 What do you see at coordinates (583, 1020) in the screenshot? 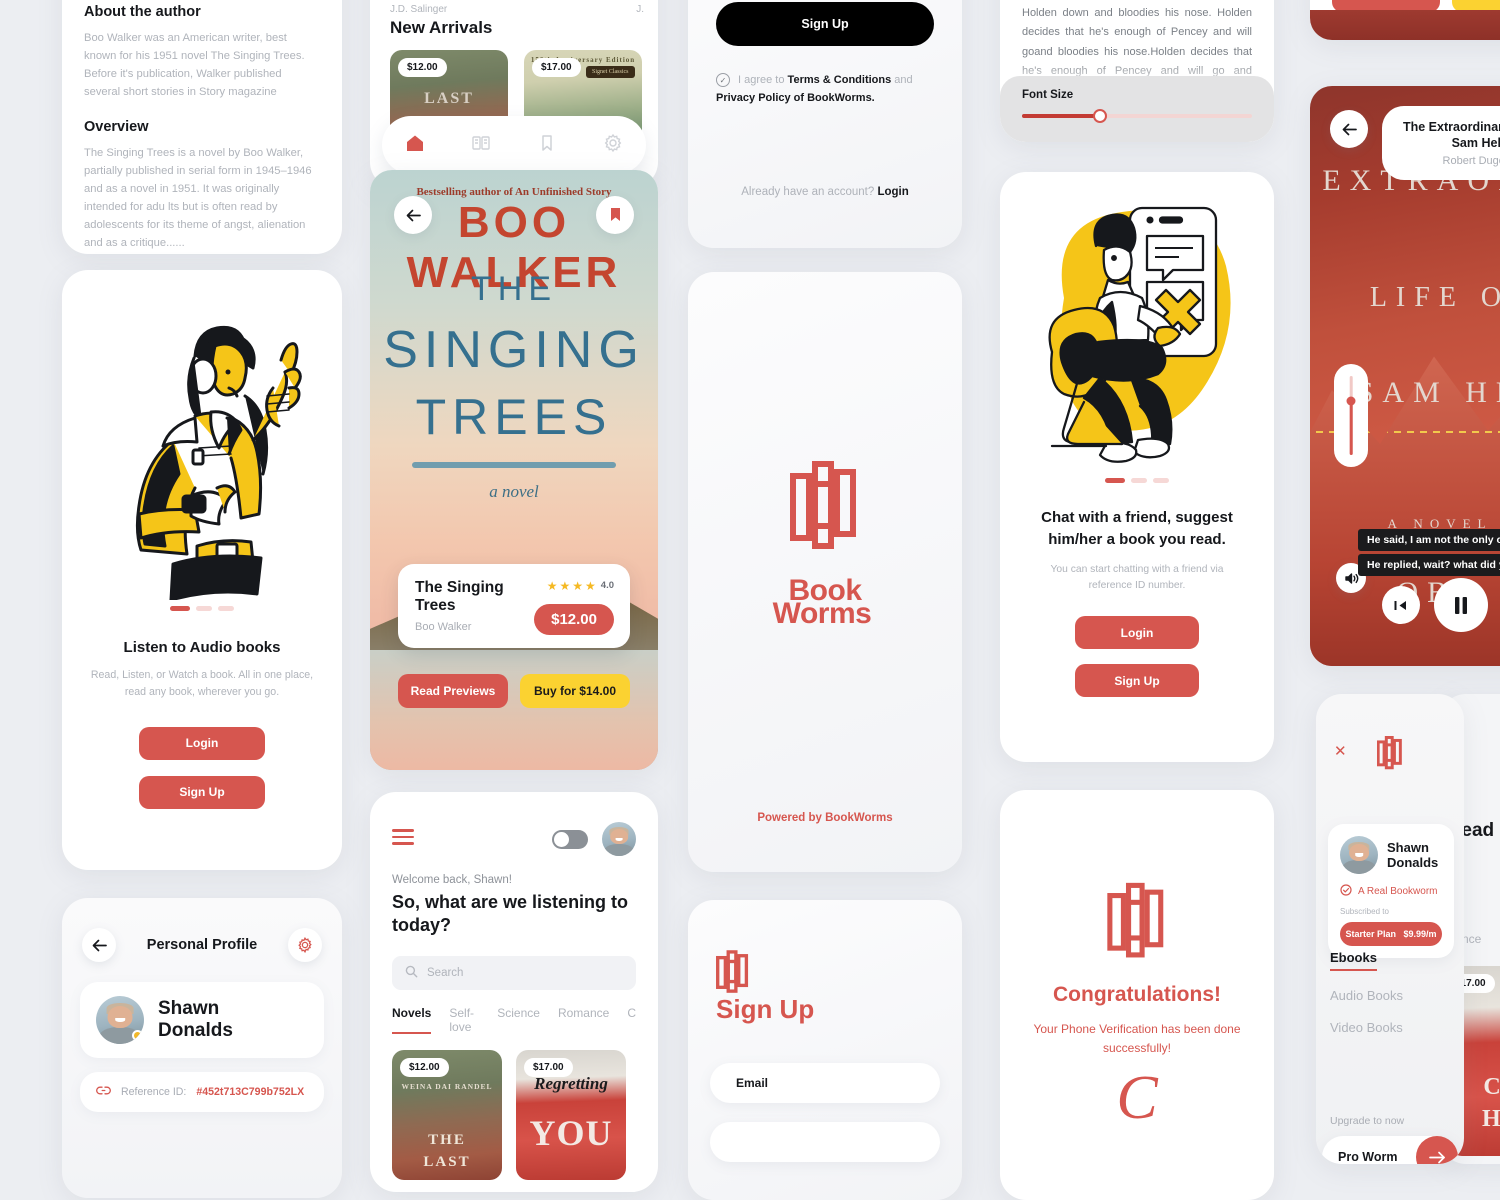
I see `tab-romance: Romance` at bounding box center [583, 1020].